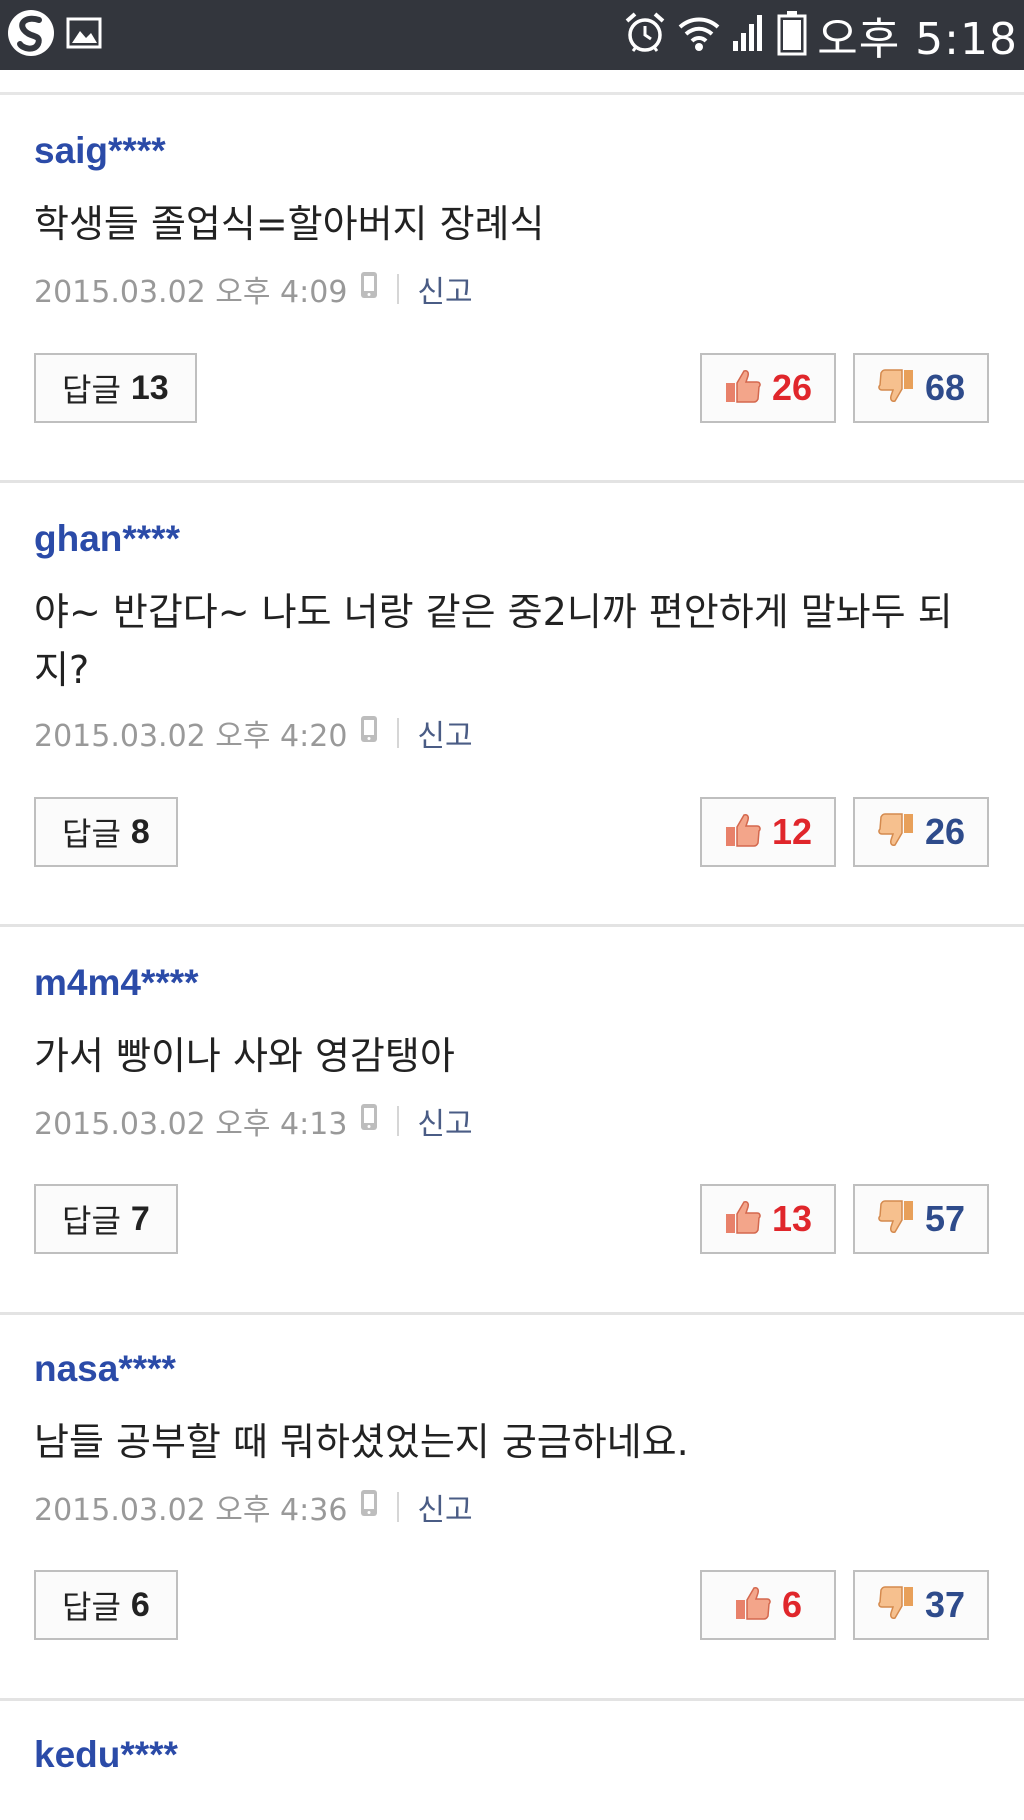  I want to click on reply-button: 답글 7, so click(106, 1219).